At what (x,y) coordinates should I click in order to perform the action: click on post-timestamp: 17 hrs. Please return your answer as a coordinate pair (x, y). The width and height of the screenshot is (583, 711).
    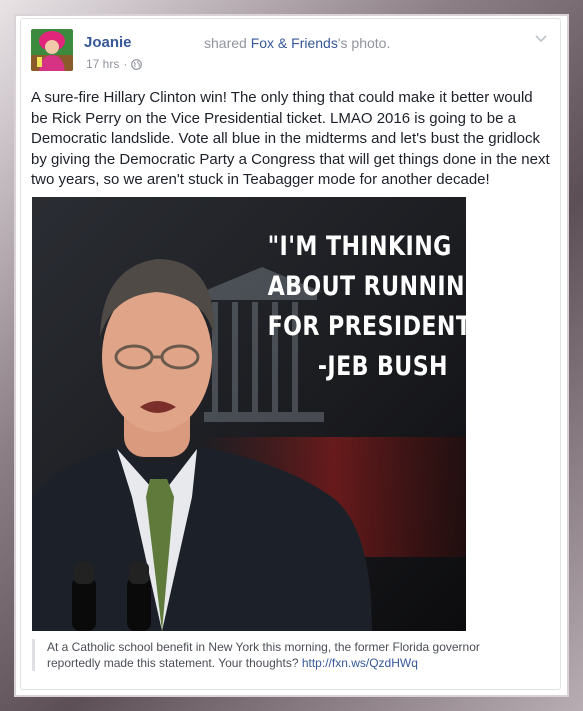
    Looking at the image, I should click on (102, 64).